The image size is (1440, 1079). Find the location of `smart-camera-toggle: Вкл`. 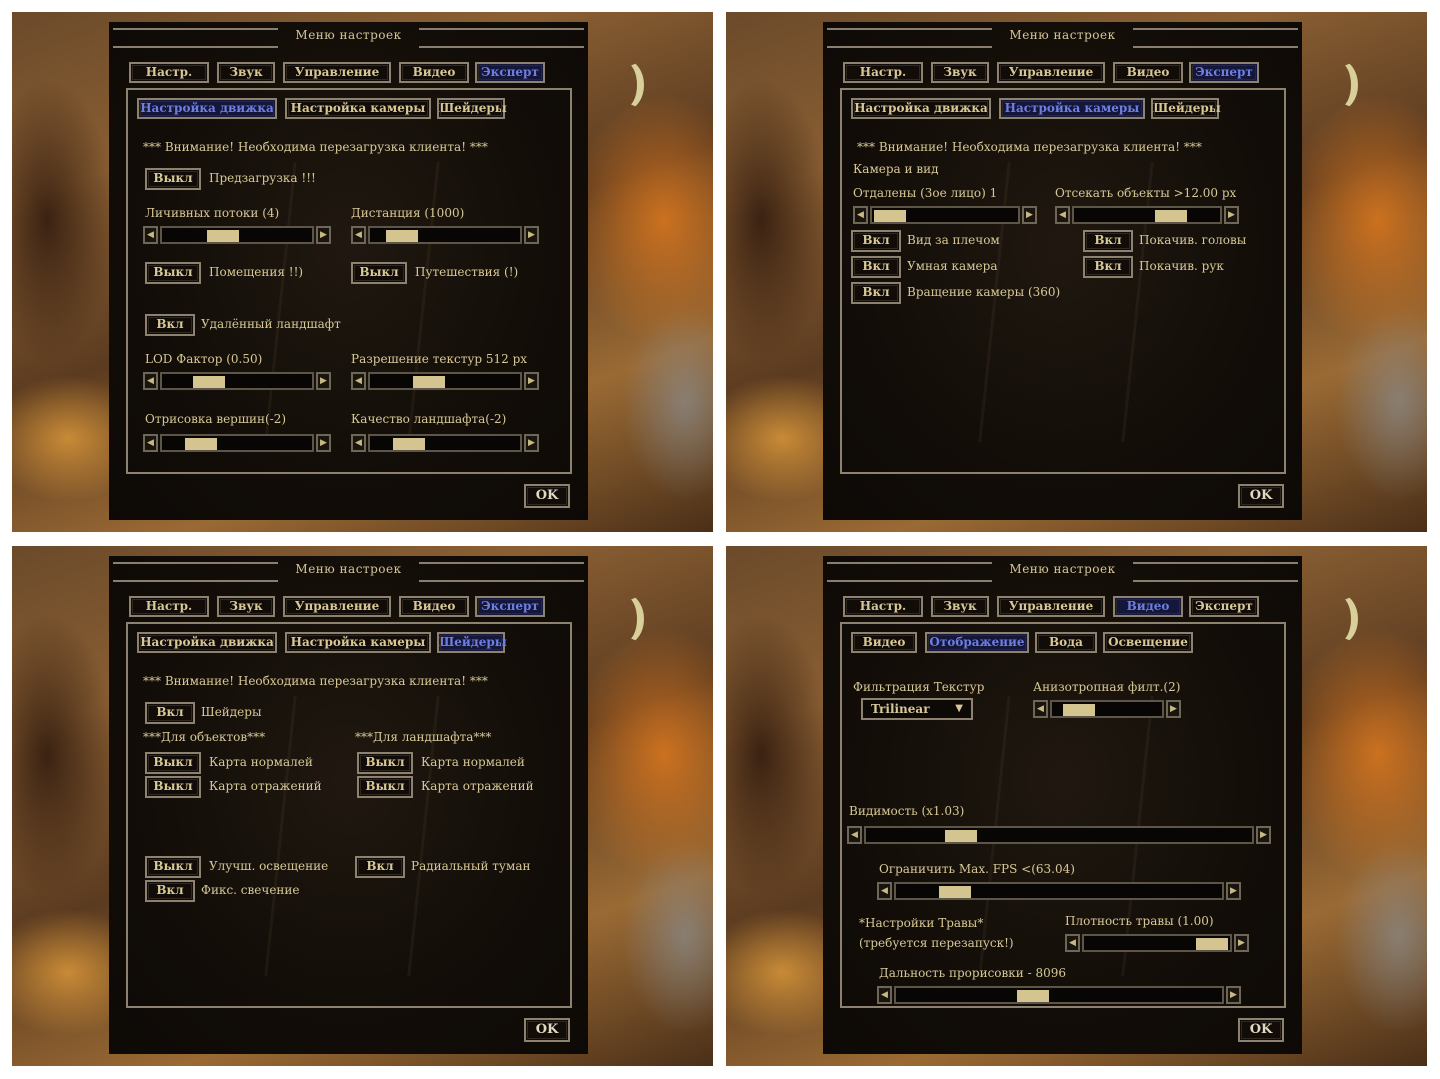

smart-camera-toggle: Вкл is located at coordinates (876, 267).